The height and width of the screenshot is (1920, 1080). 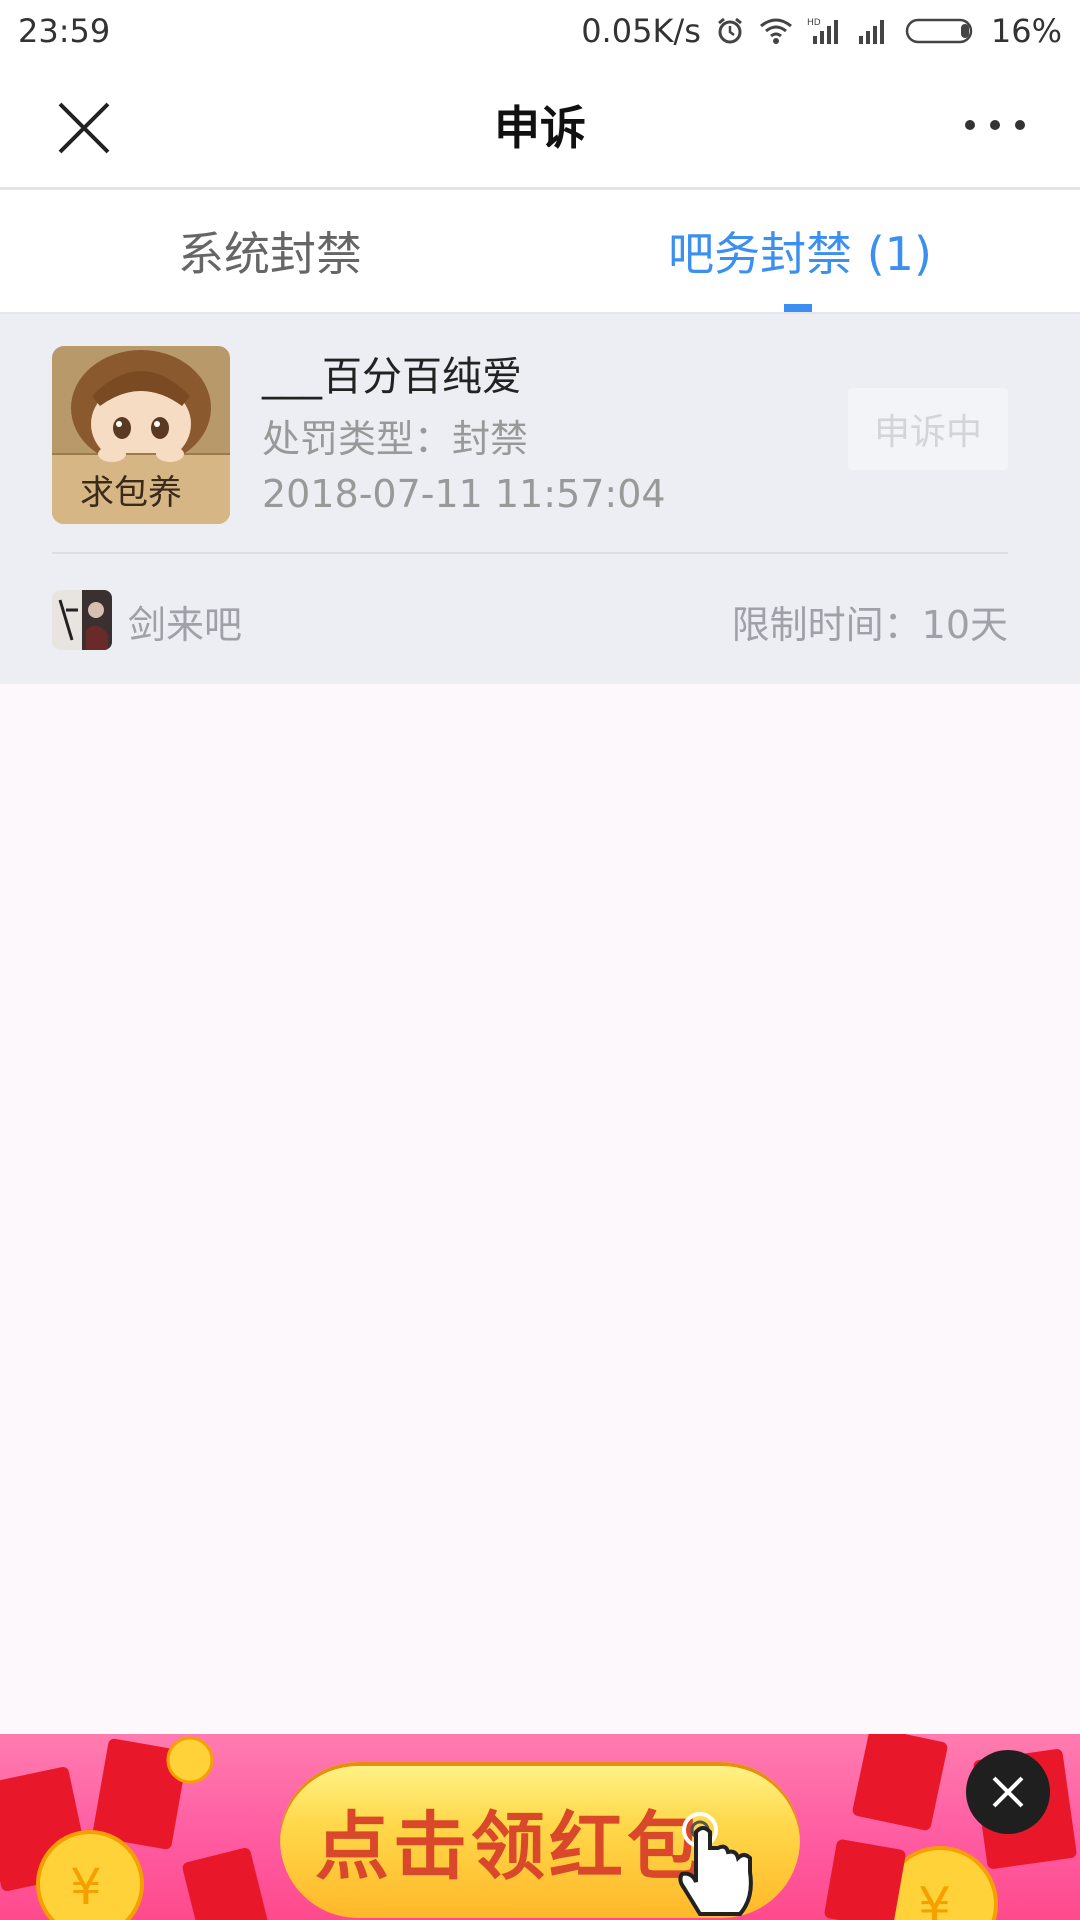 I want to click on red-packet-banner: ¥ ¥ 点击领红包, so click(x=540, y=1827).